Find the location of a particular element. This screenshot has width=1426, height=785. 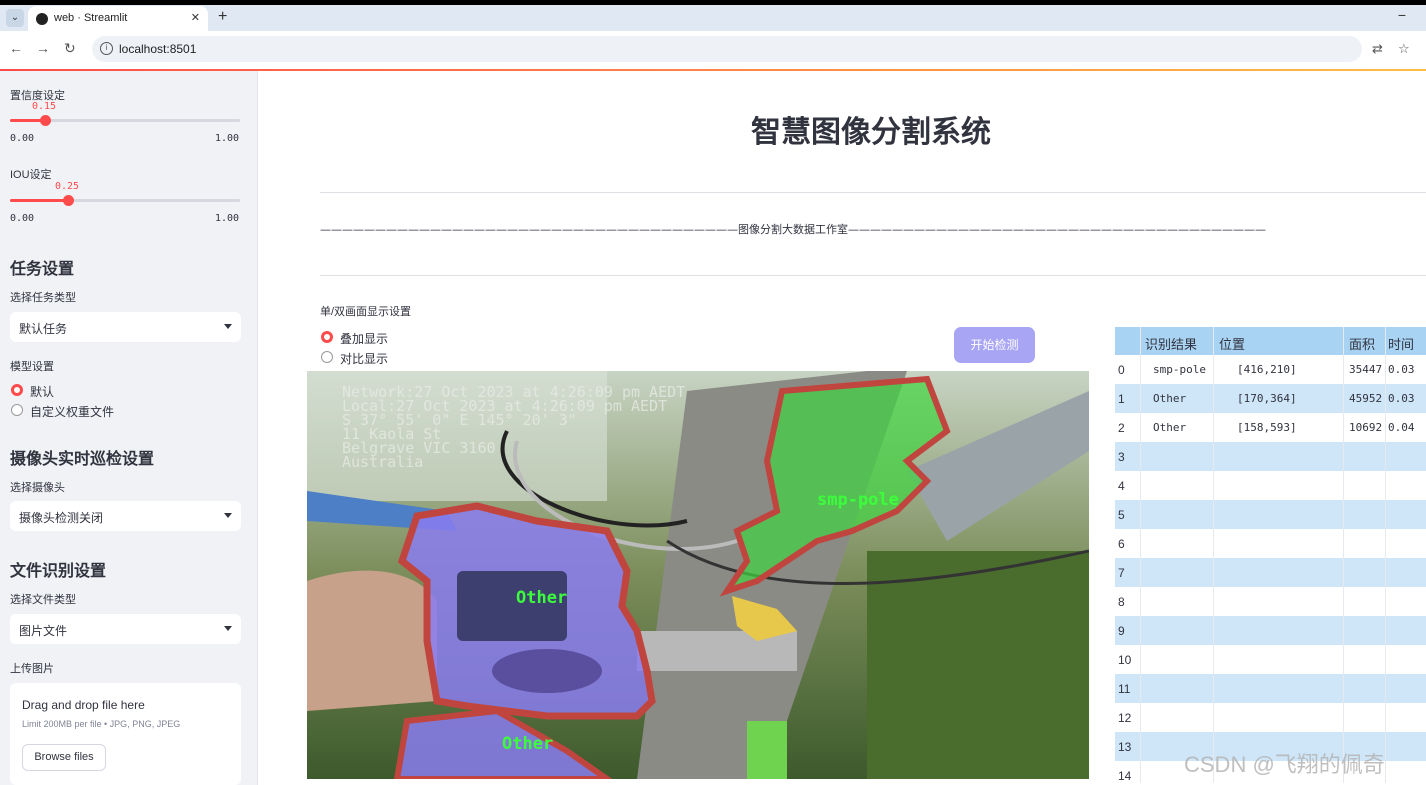

table-row: 4 is located at coordinates (1270, 485).